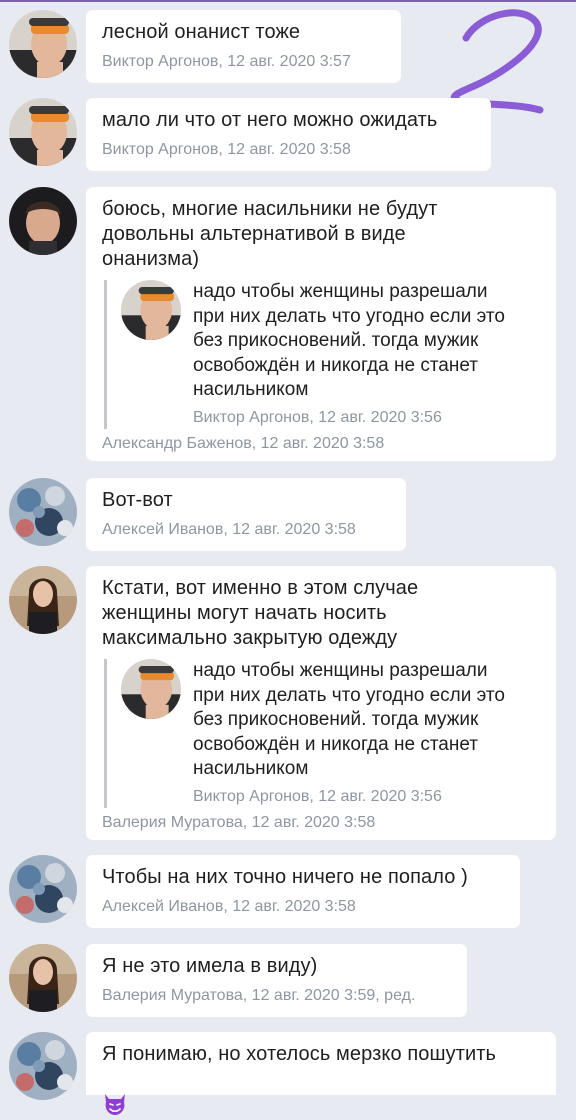 This screenshot has width=576, height=1120. What do you see at coordinates (270, 120) in the screenshot?
I see `message-text: мало ли что от него можно ожидать` at bounding box center [270, 120].